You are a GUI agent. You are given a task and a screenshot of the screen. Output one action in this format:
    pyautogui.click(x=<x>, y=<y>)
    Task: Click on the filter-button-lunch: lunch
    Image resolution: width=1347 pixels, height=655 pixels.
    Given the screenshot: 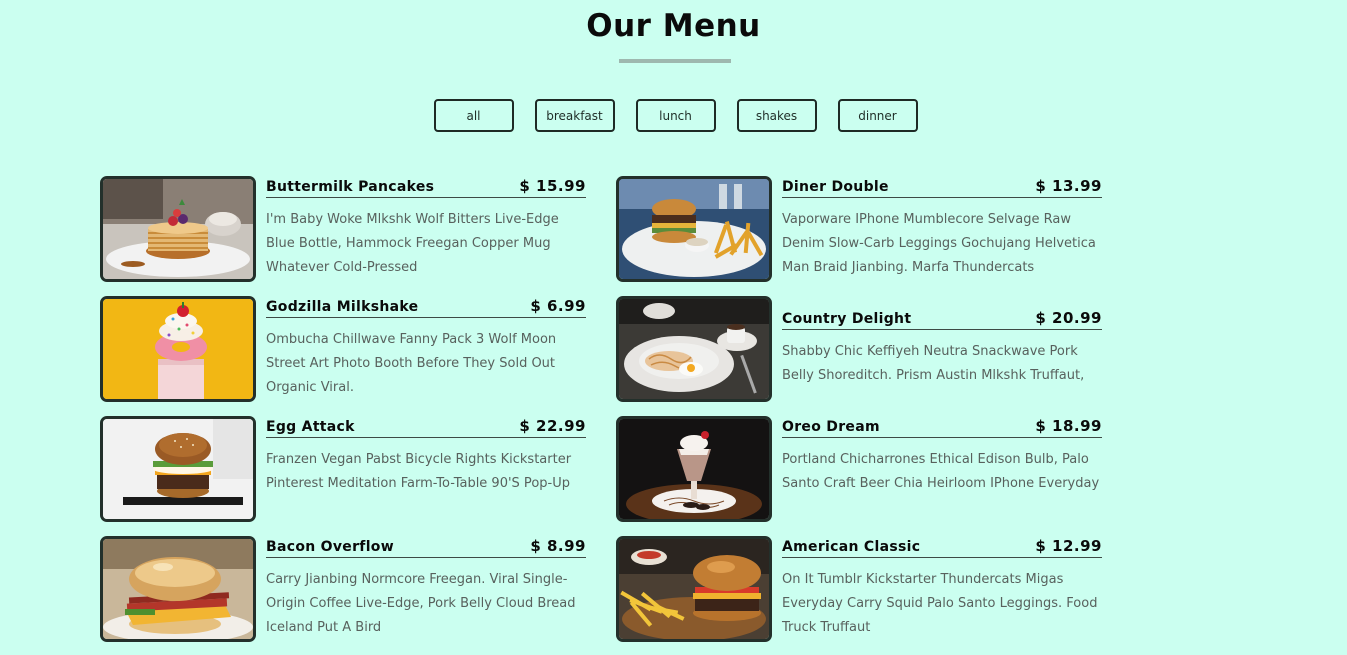 What is the action you would take?
    pyautogui.click(x=675, y=115)
    